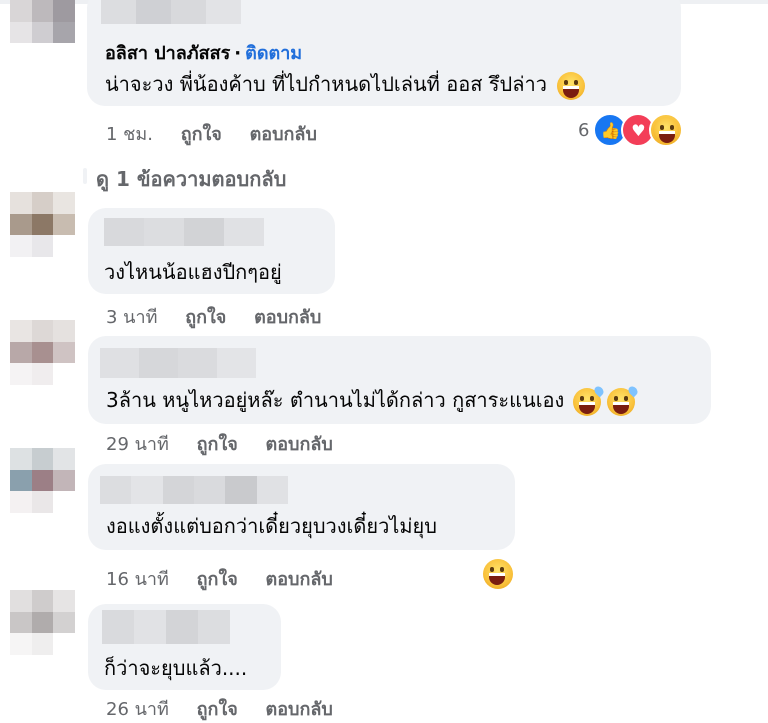 Image resolution: width=768 pixels, height=723 pixels. Describe the element at coordinates (129, 133) in the screenshot. I see `timestamp: 1 ชม.` at that location.